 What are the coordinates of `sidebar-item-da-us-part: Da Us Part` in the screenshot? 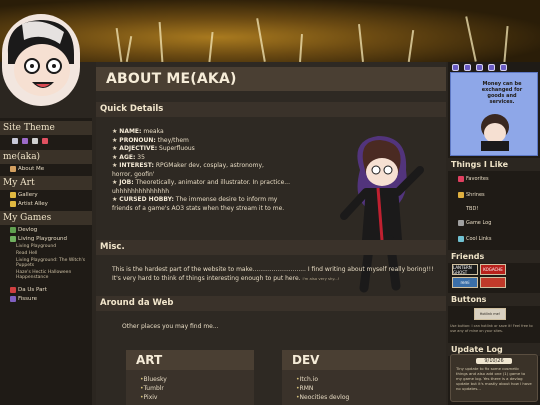 It's located at (46, 289).